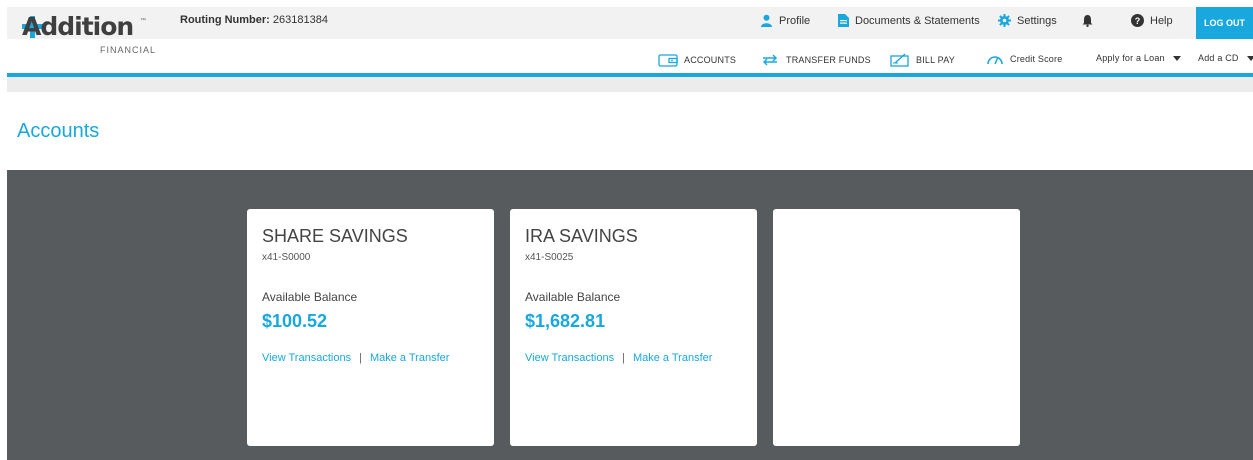 The image size is (1253, 460). Describe the element at coordinates (995, 60) in the screenshot. I see `gauge-icon` at that location.